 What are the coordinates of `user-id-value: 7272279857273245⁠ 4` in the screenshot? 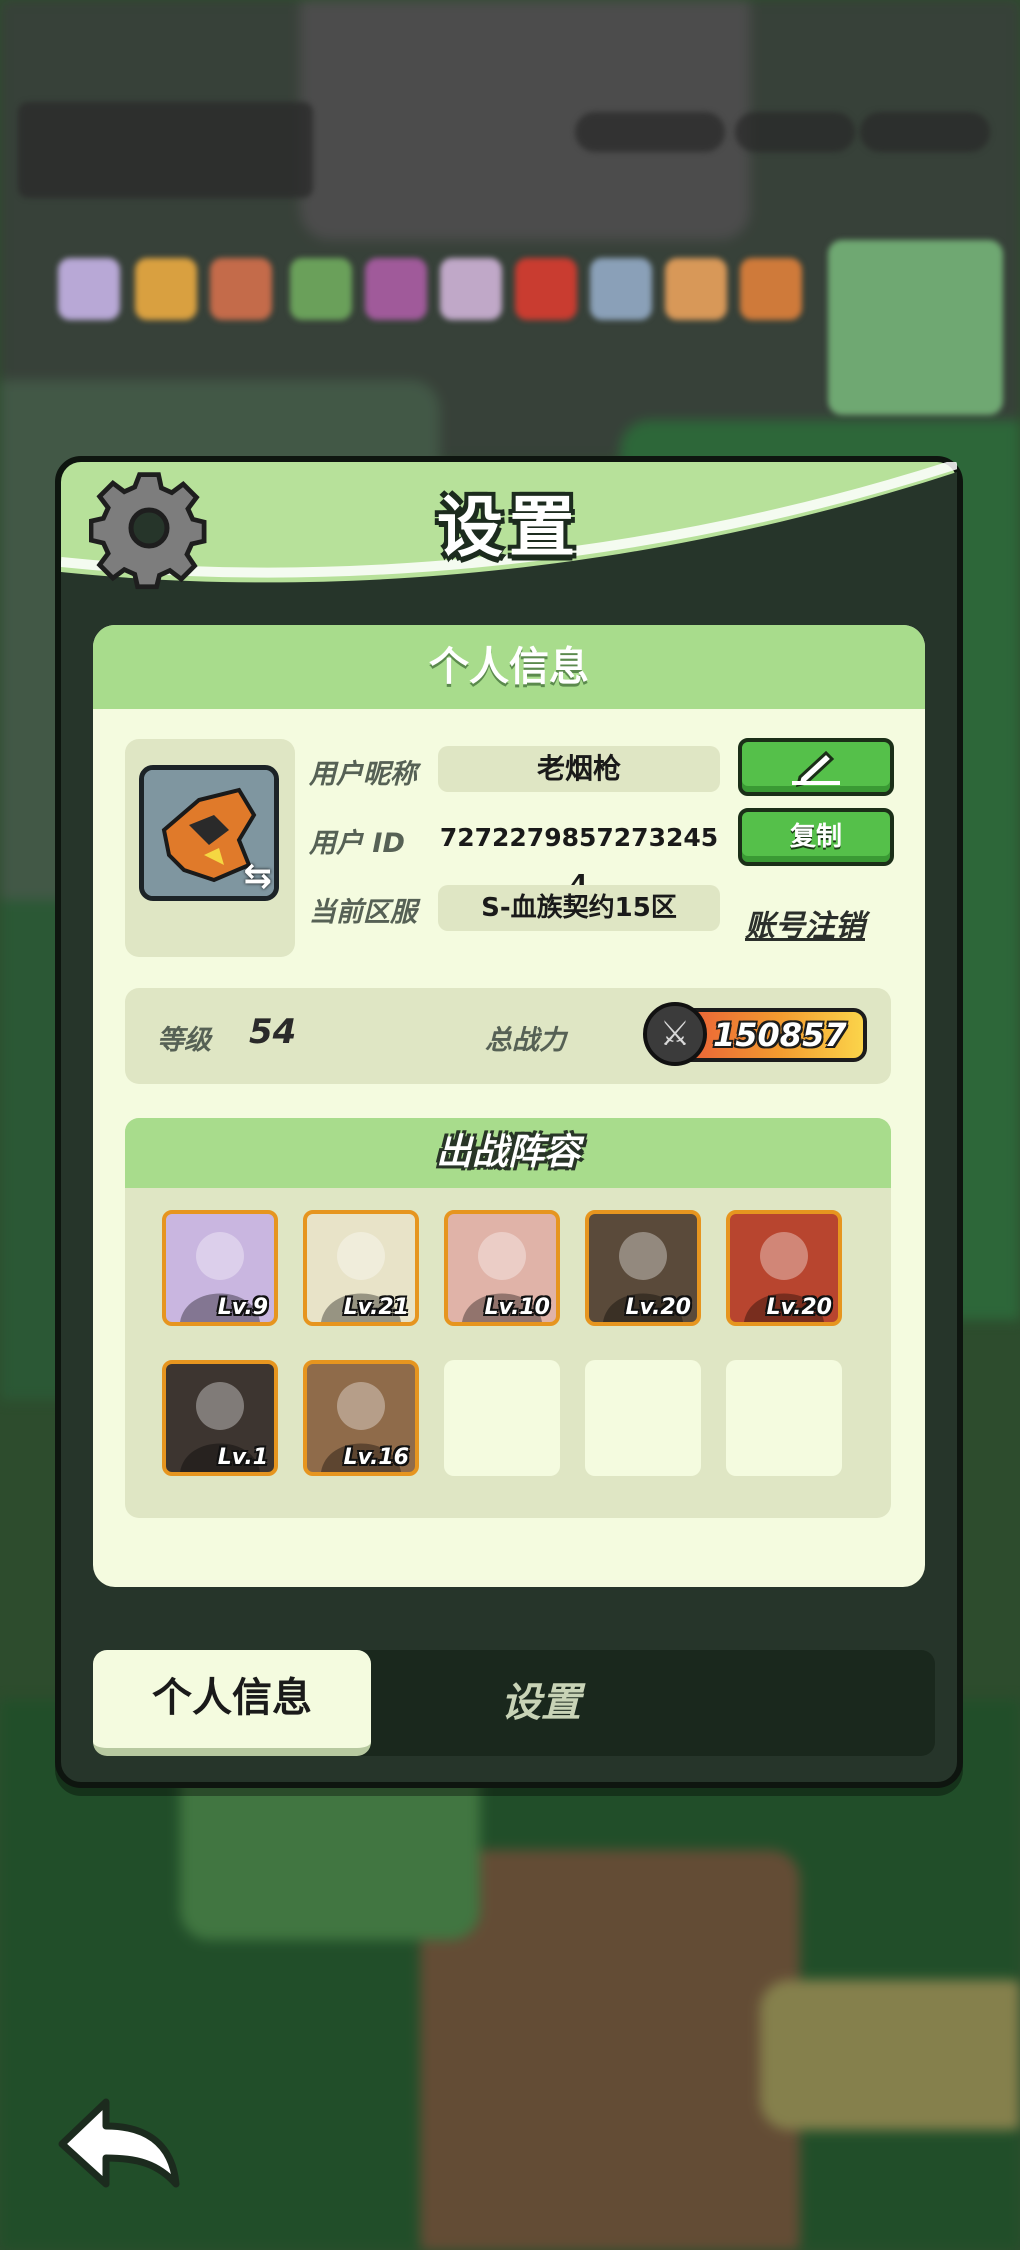 It's located at (579, 860).